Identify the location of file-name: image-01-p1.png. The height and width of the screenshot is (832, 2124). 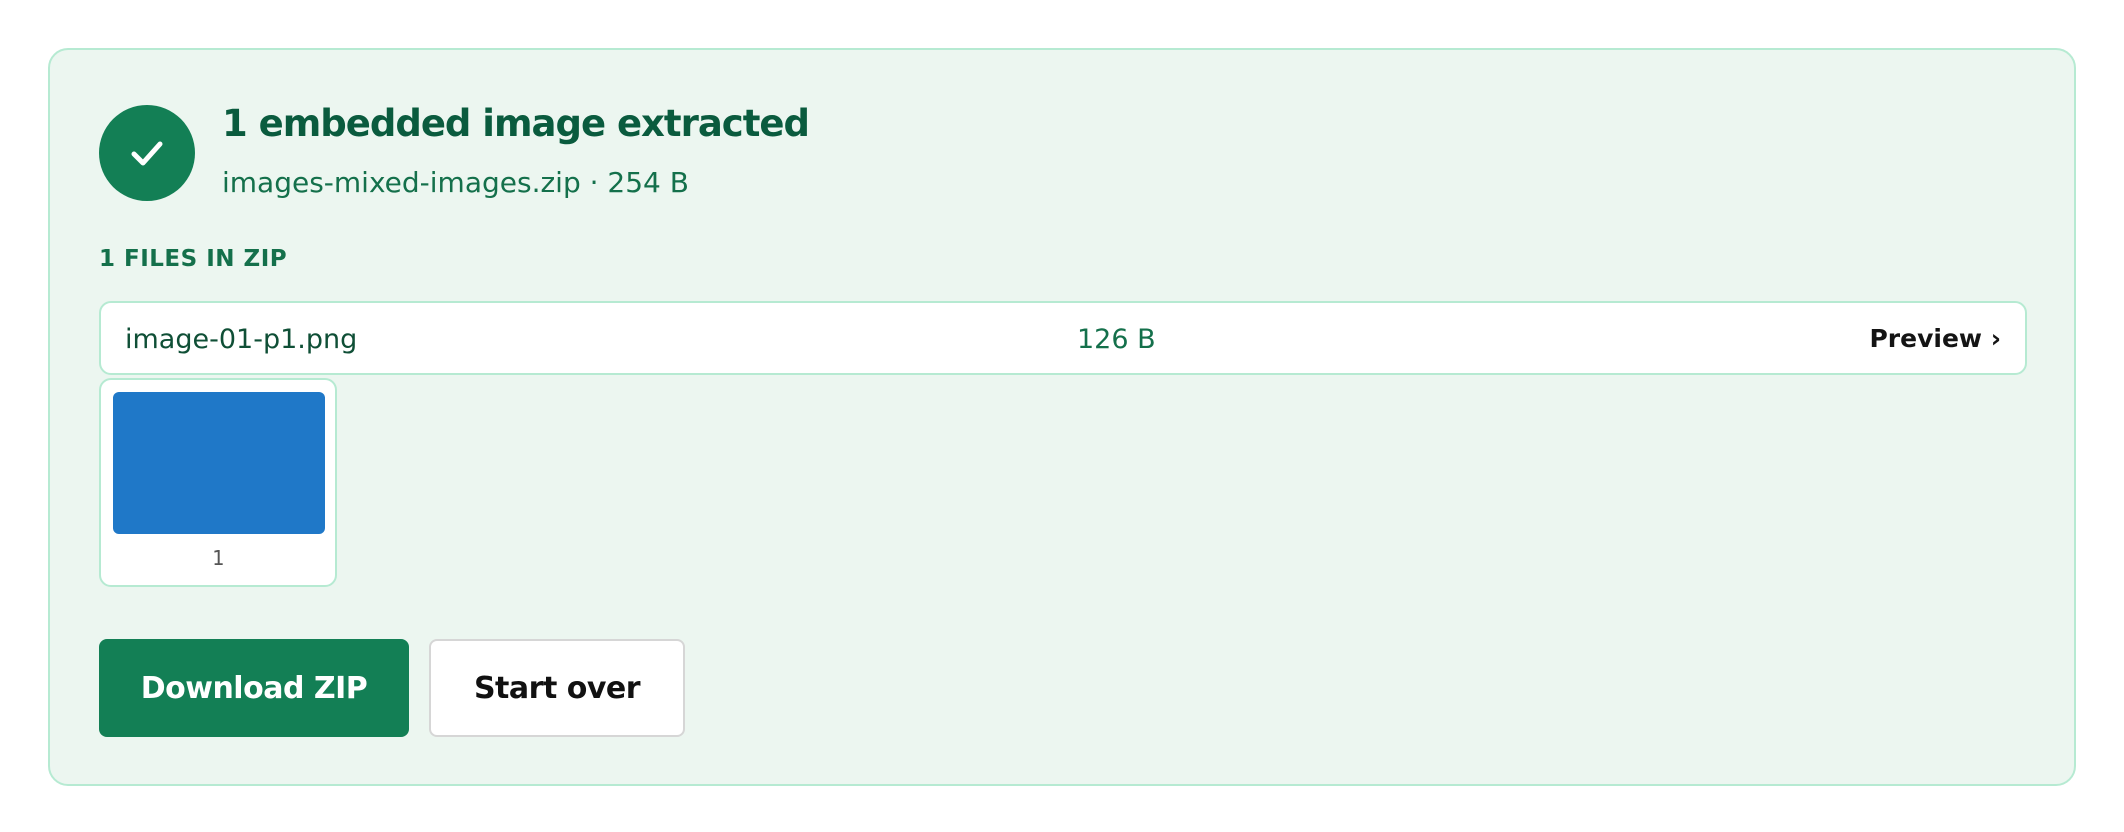
(241, 339).